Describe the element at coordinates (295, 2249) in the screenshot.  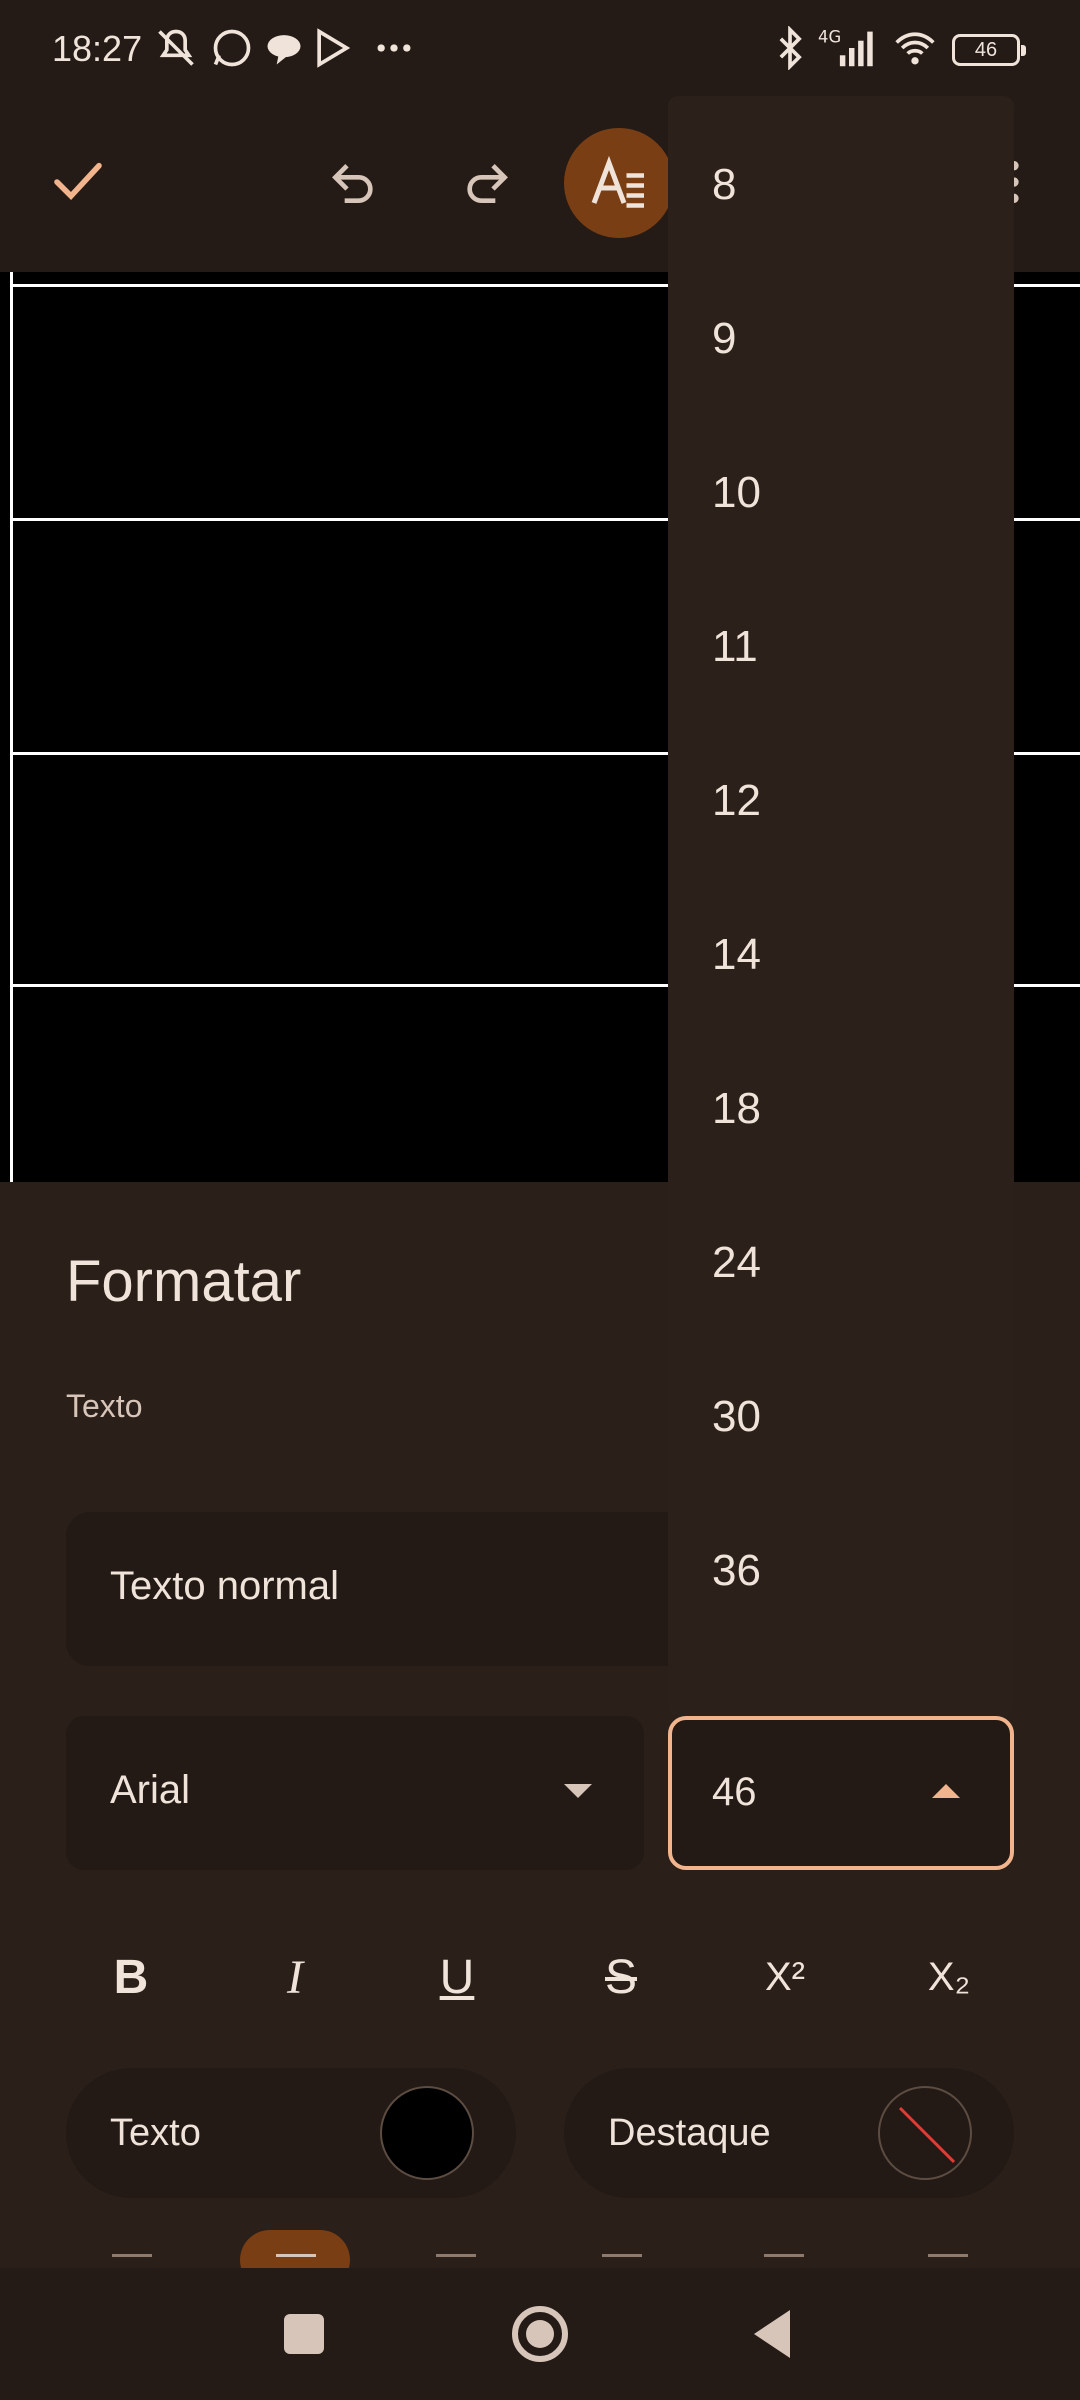
I see `align-center-button` at that location.